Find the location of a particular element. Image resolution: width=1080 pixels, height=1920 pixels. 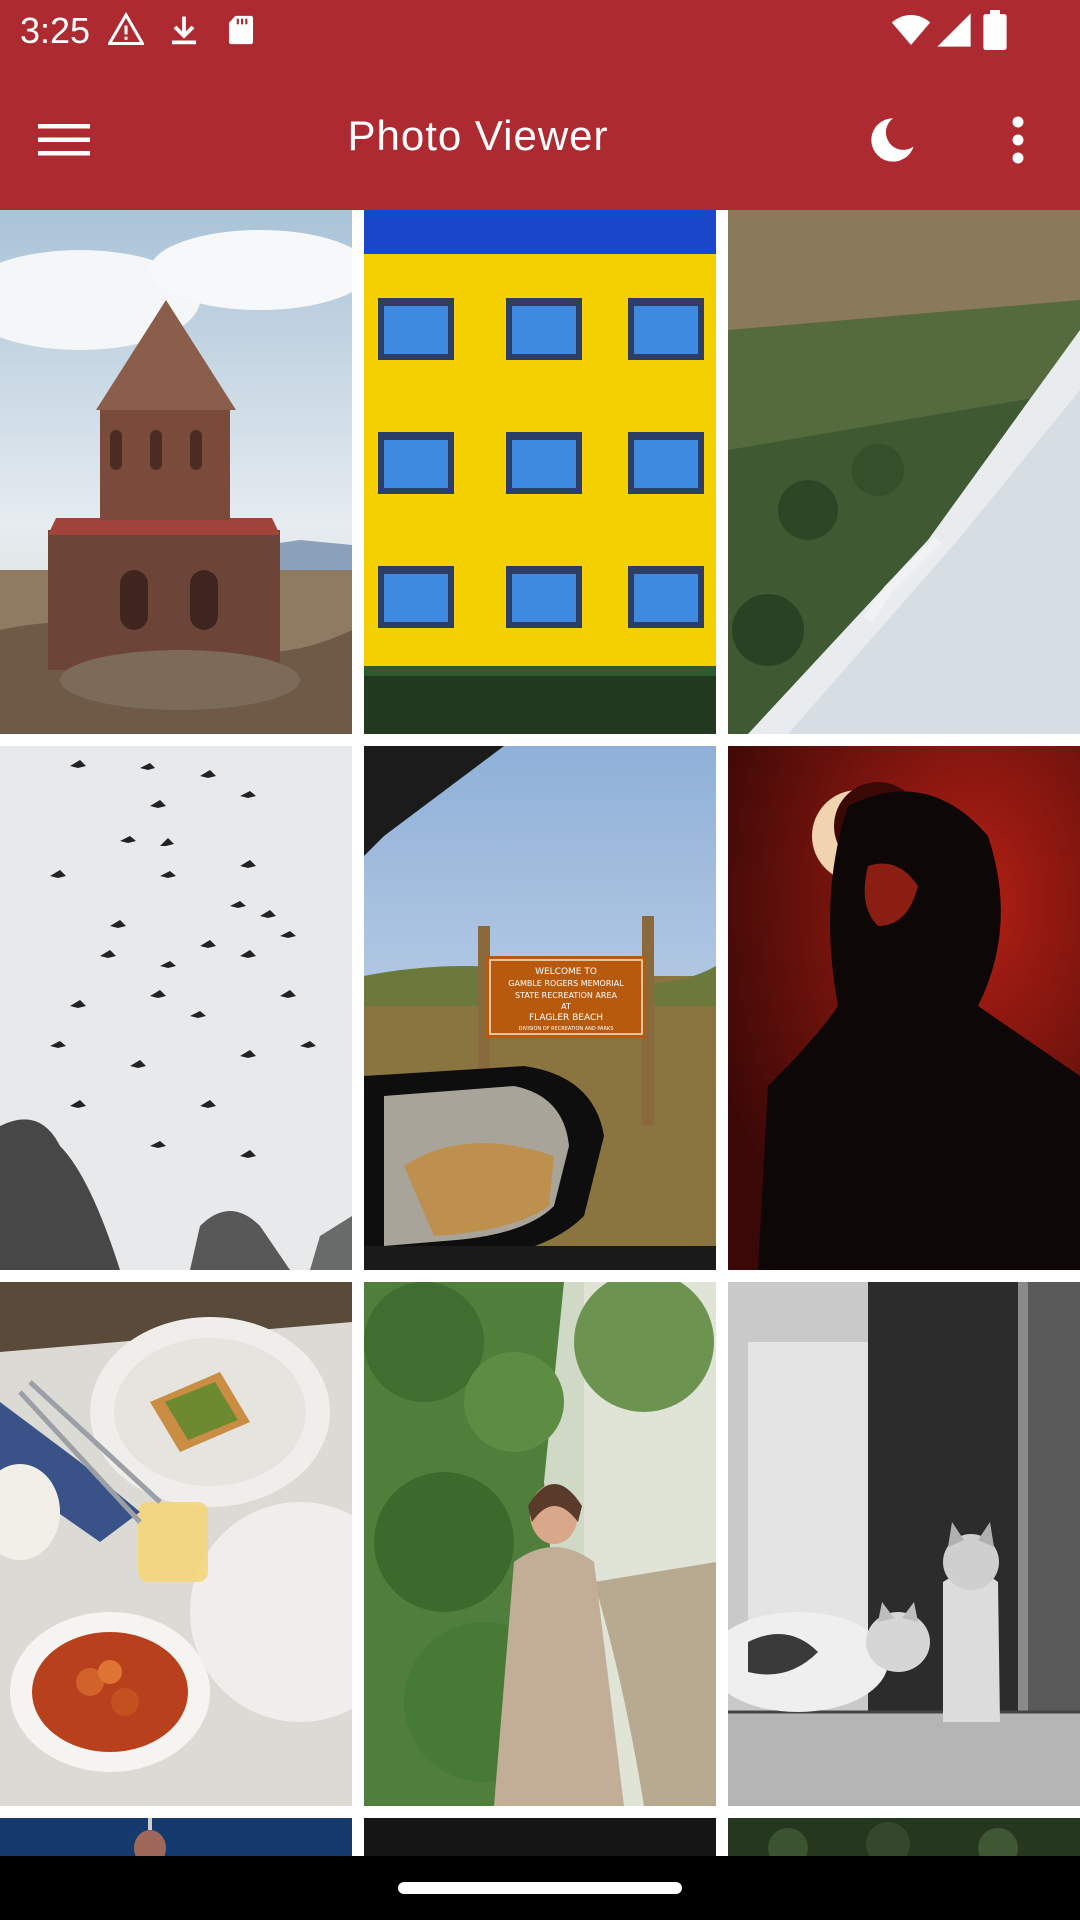

photo-tile-dark is located at coordinates (540, 1837).